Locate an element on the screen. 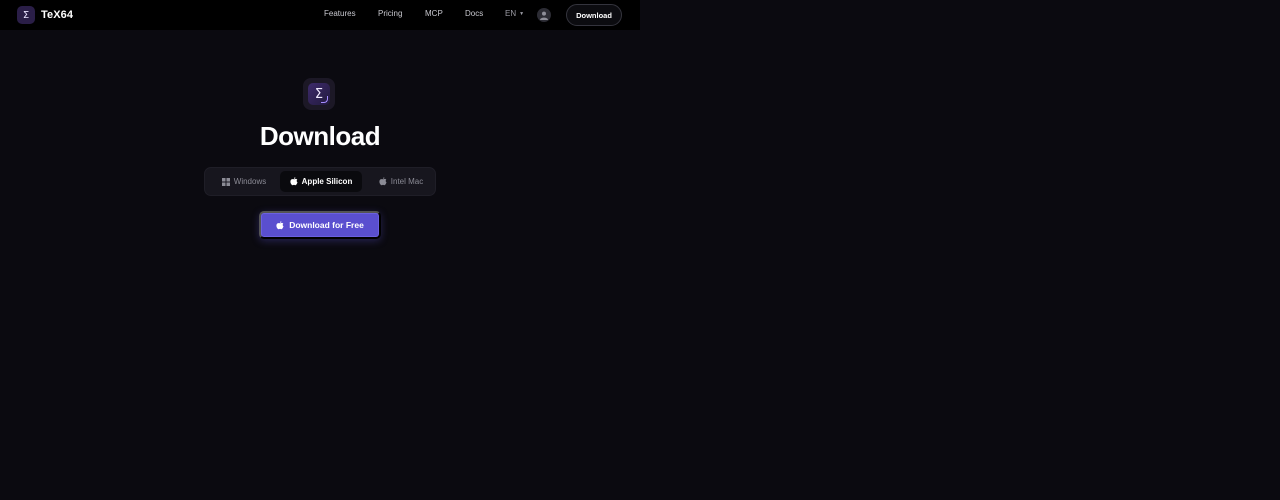 The height and width of the screenshot is (500, 1280). app-logo: Σ is located at coordinates (319, 94).